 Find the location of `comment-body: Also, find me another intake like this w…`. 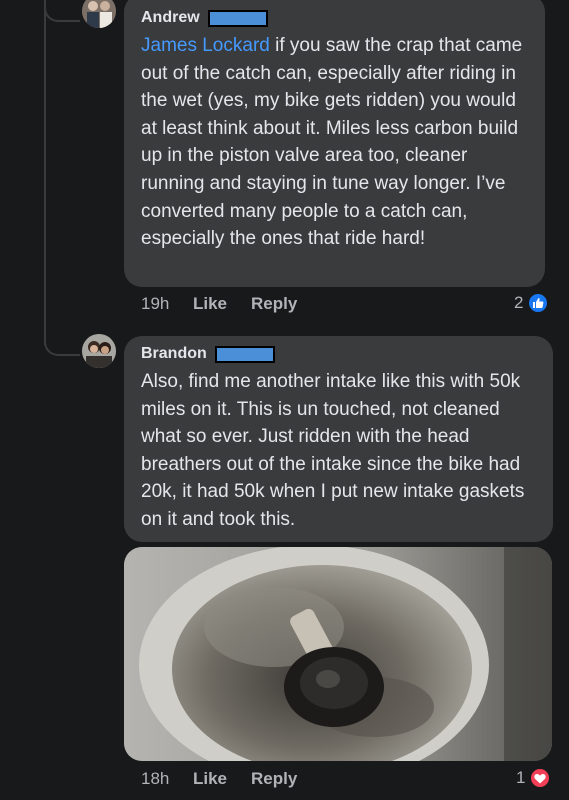

comment-body: Also, find me another intake like this w… is located at coordinates (333, 450).